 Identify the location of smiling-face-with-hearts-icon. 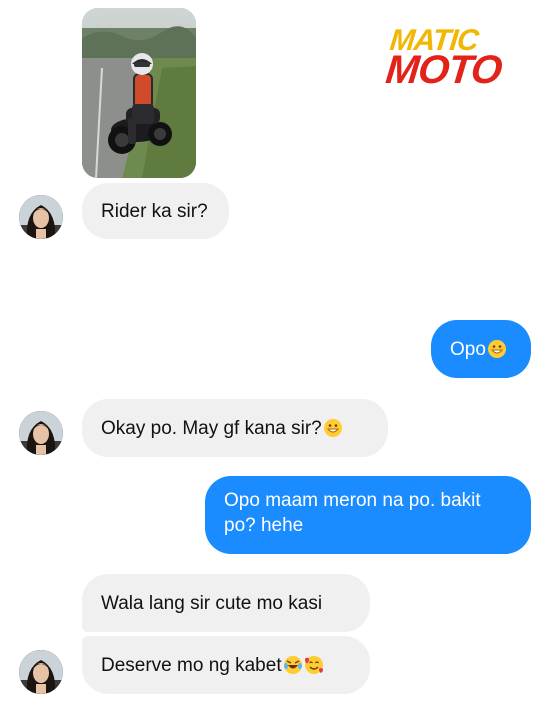
(314, 665).